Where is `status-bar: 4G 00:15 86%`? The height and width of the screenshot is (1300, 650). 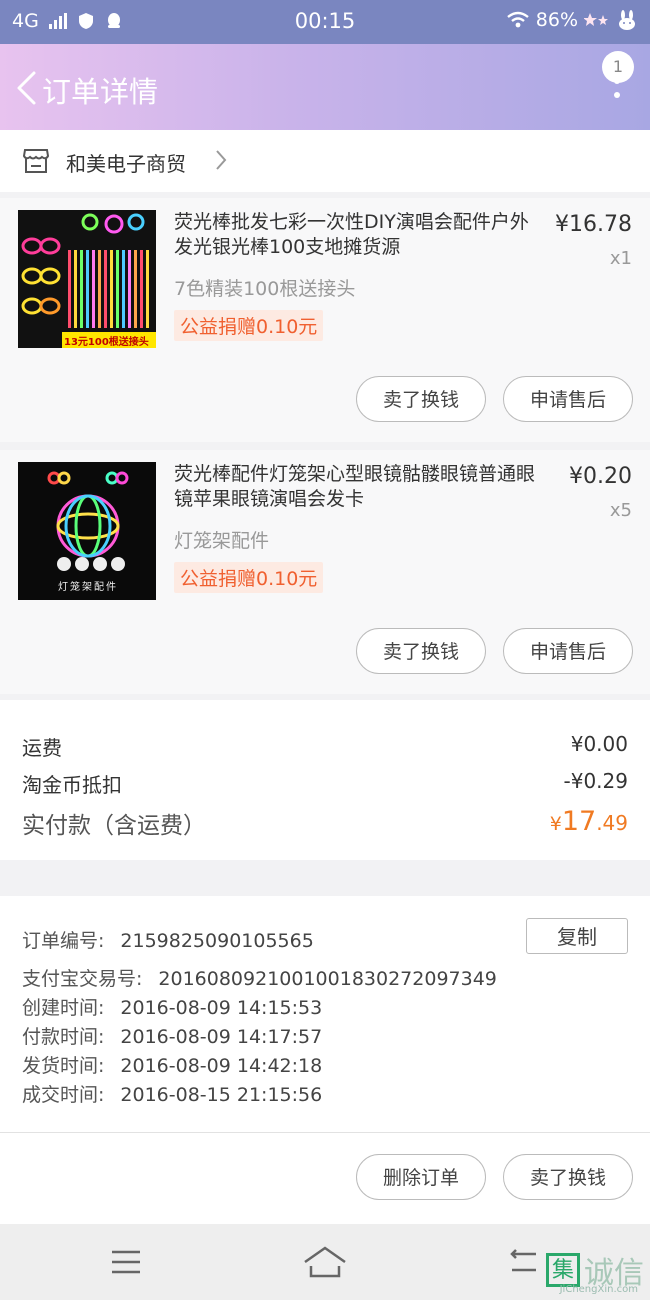 status-bar: 4G 00:15 86% is located at coordinates (325, 22).